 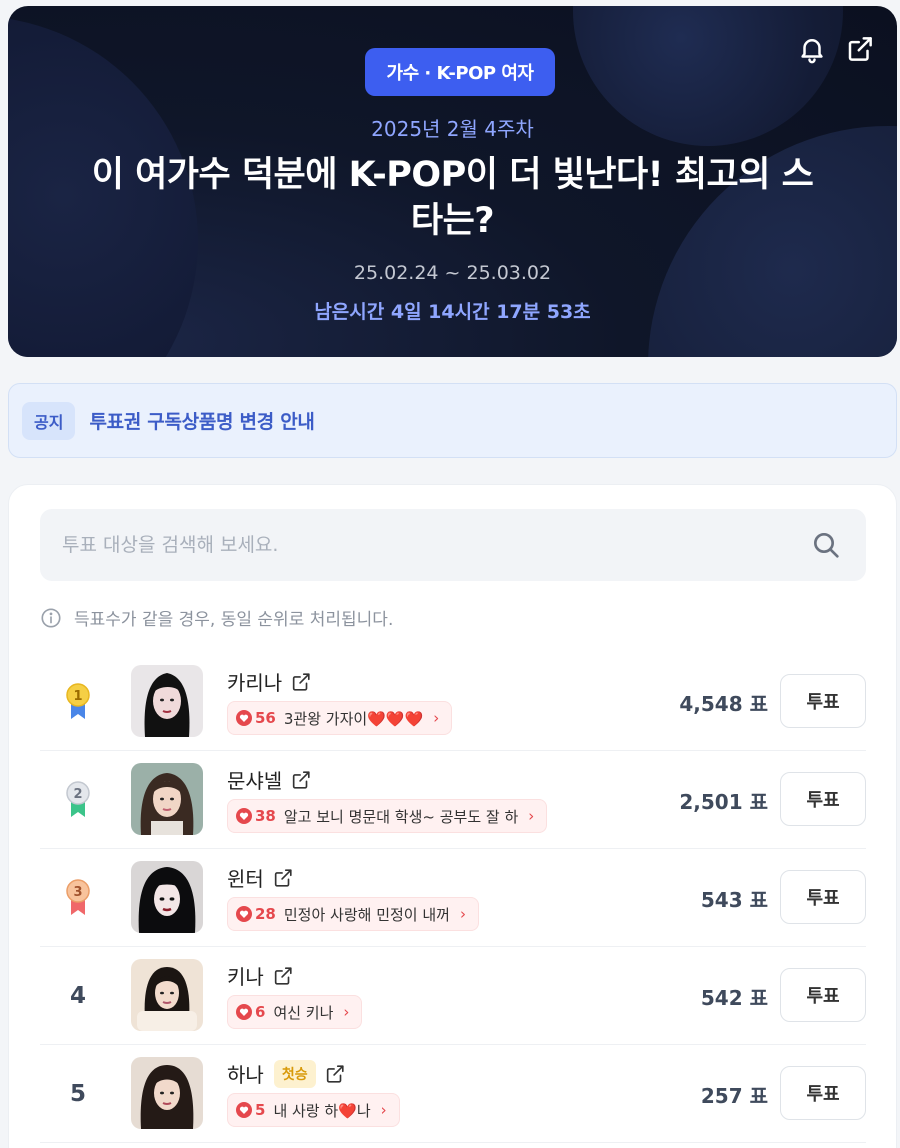 What do you see at coordinates (260, 1110) in the screenshot?
I see `cheer-count: 5` at bounding box center [260, 1110].